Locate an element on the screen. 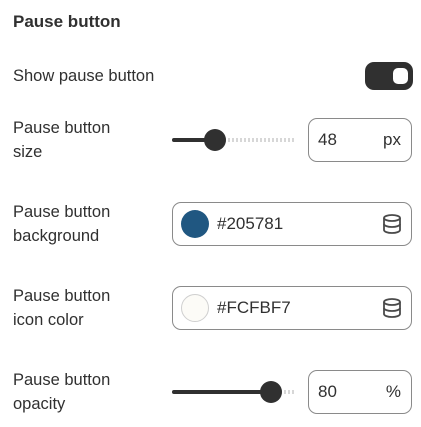 The height and width of the screenshot is (427, 421). background-label-line1: Pause button is located at coordinates (62, 212).